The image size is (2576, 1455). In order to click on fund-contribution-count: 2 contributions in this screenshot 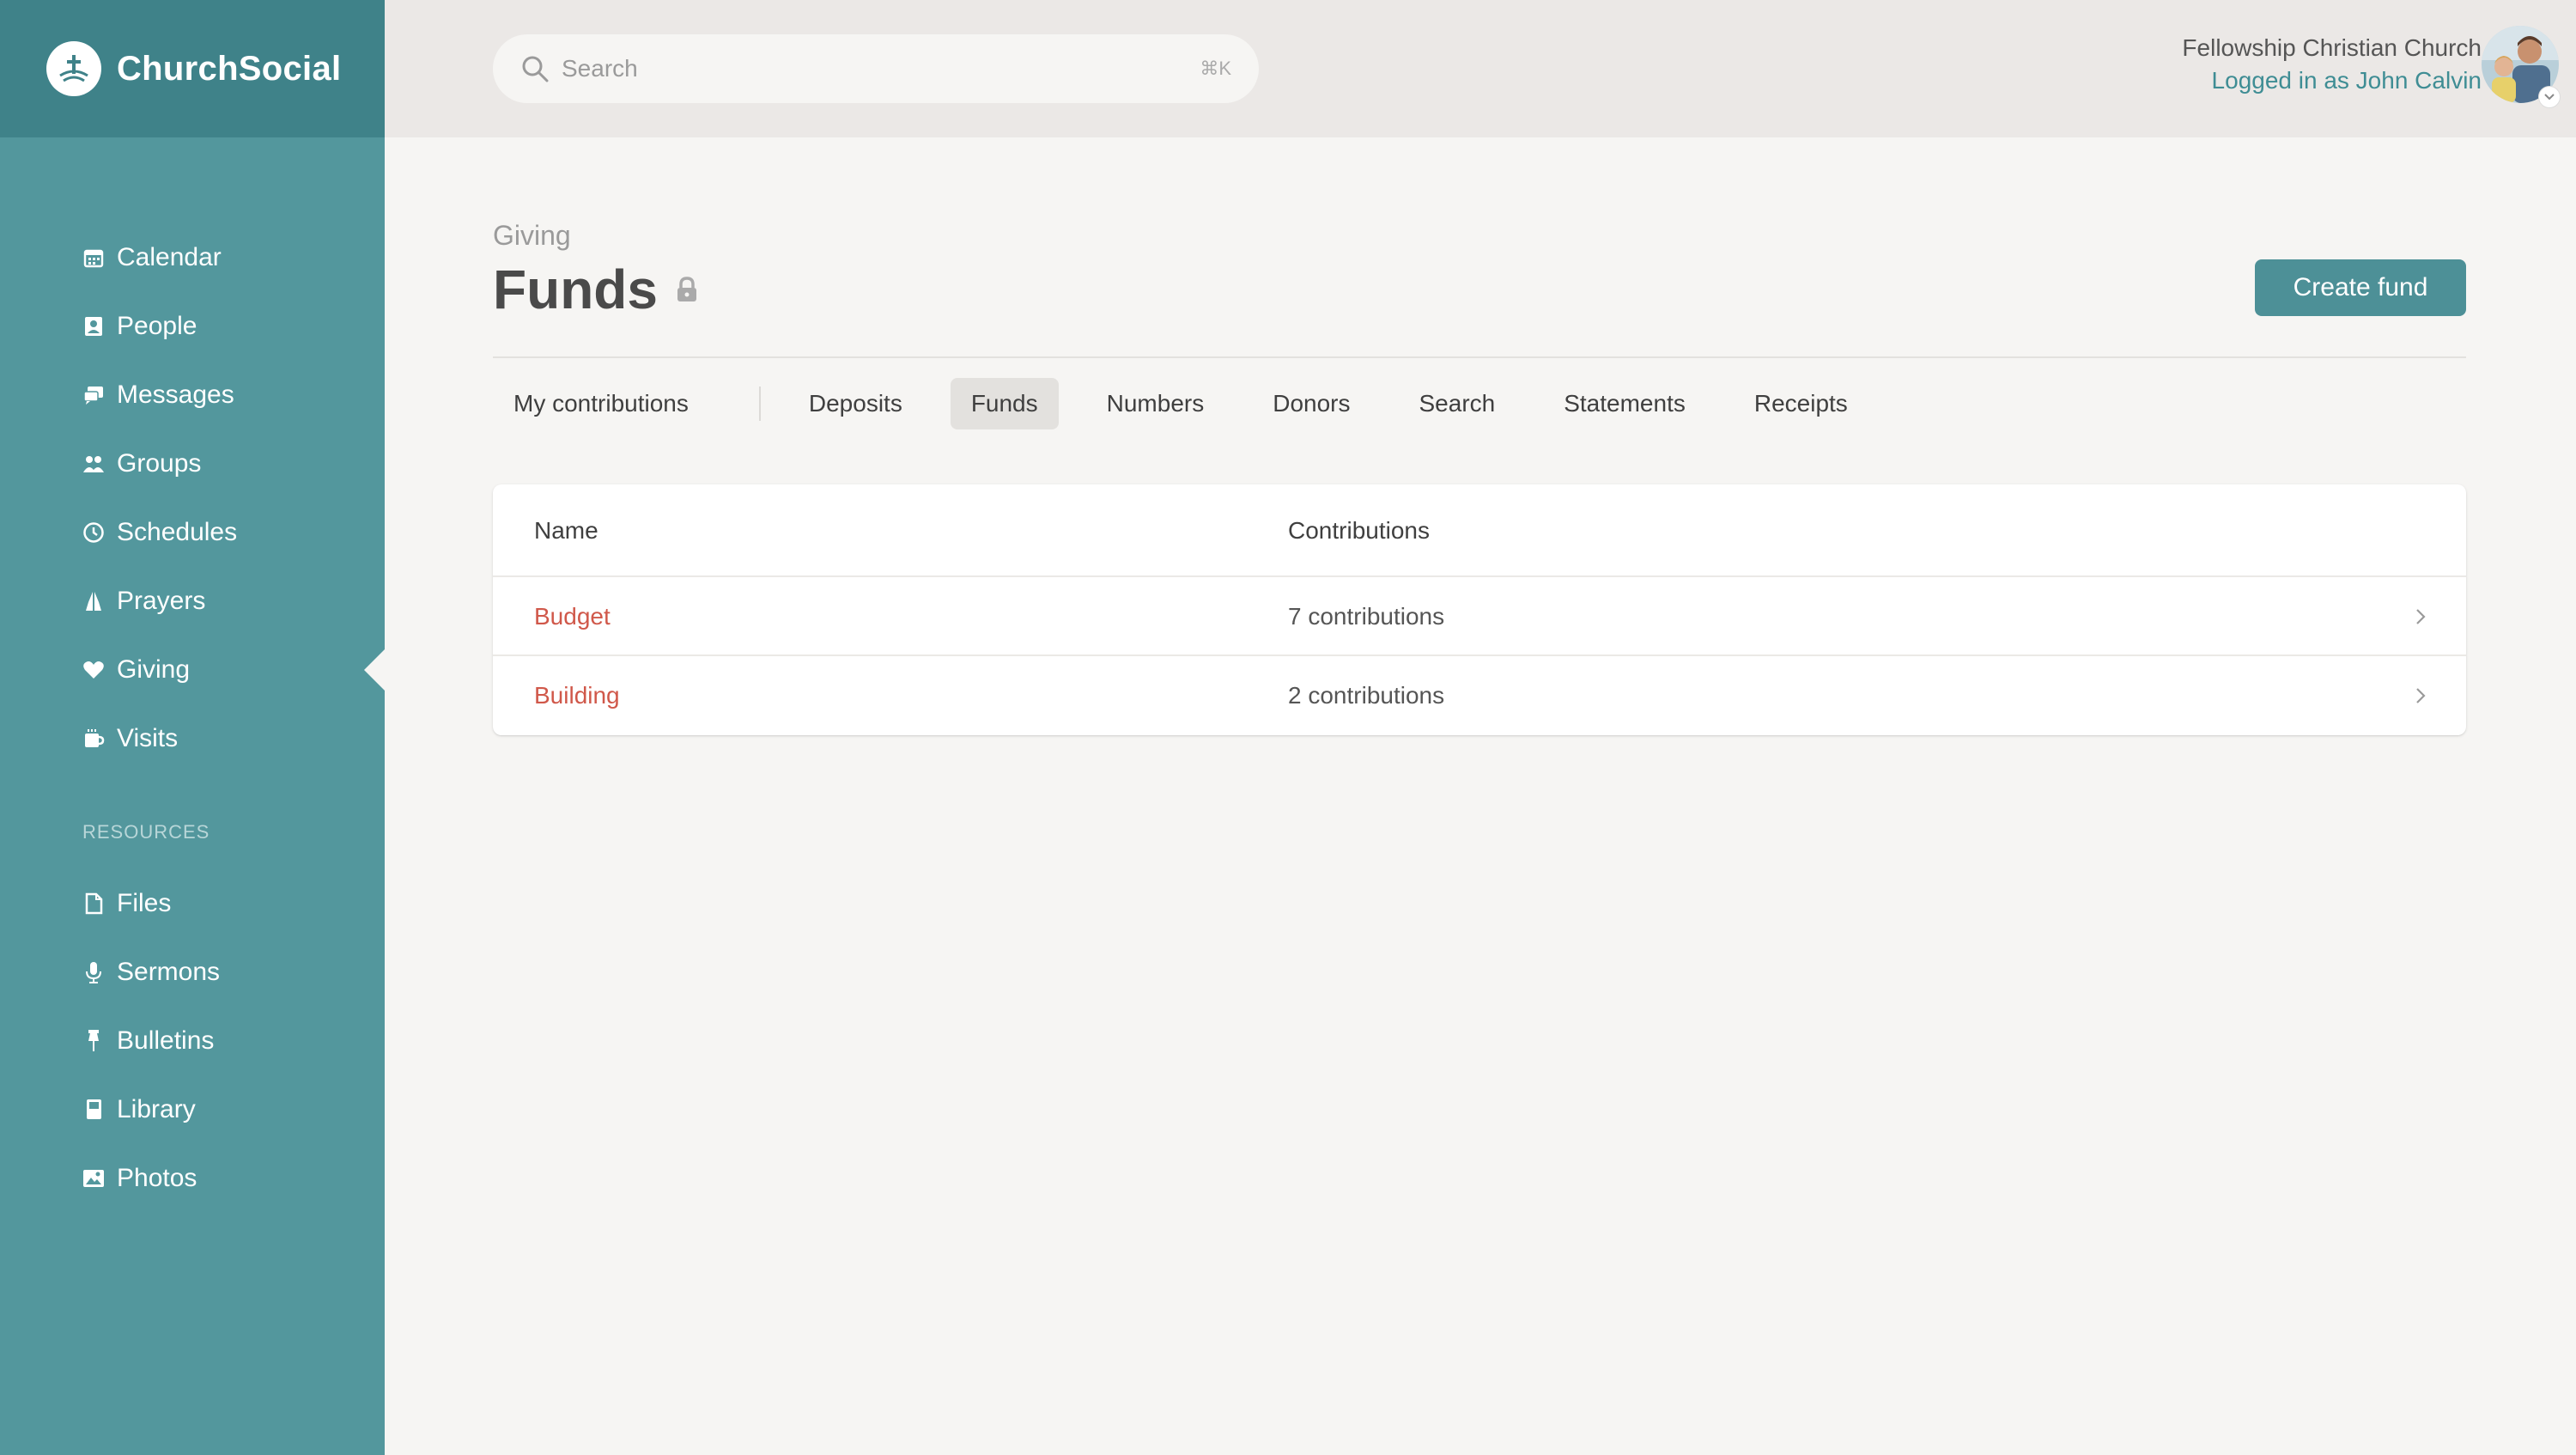, I will do `click(1367, 695)`.